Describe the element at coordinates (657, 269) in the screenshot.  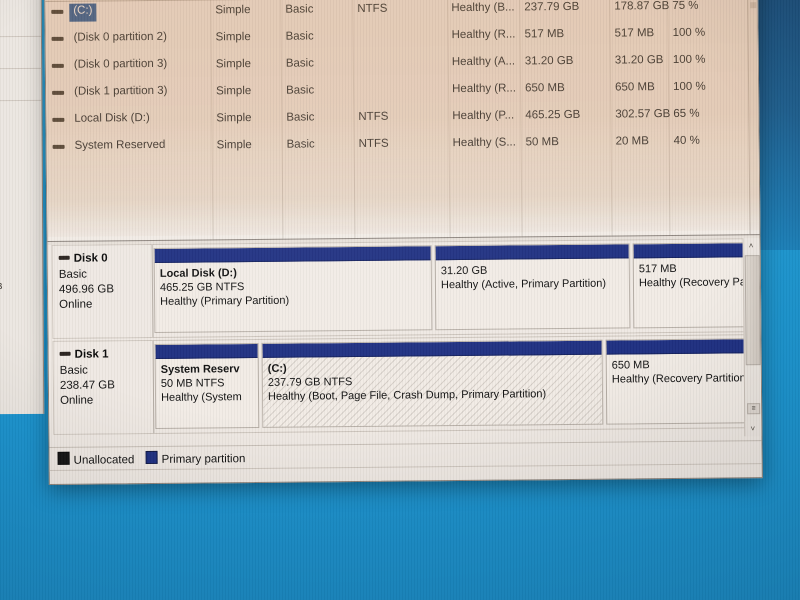
I see `partition-size: 517 MB` at that location.